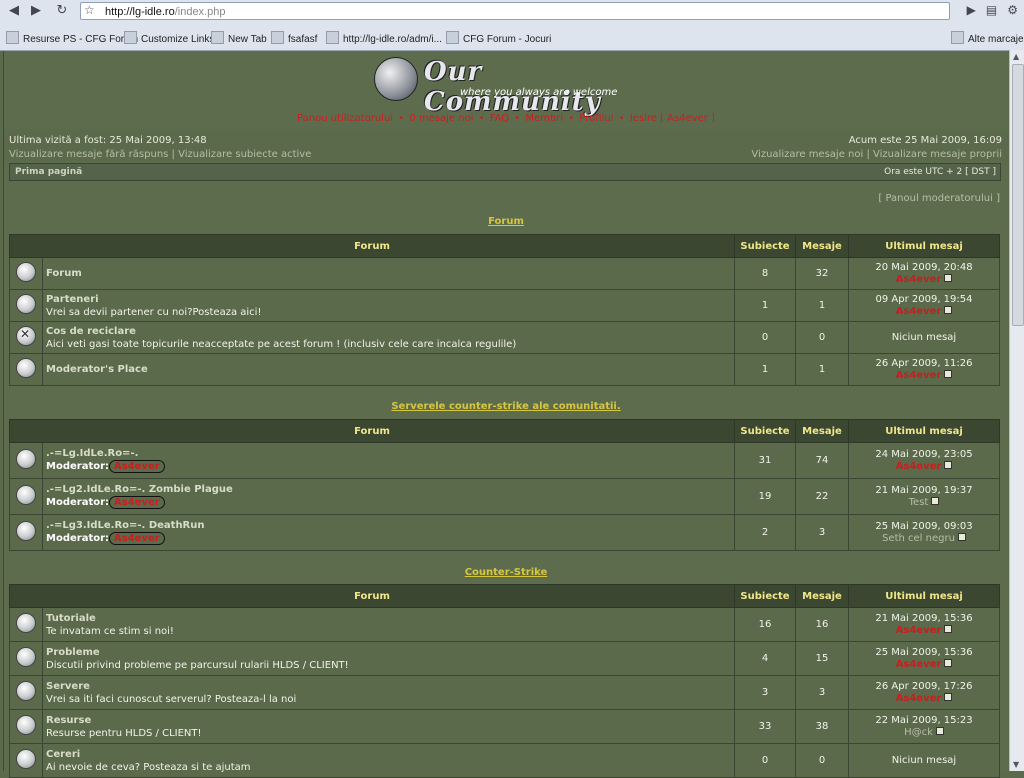 This screenshot has width=1024, height=778. I want to click on bookmark-item: New Tab, so click(239, 38).